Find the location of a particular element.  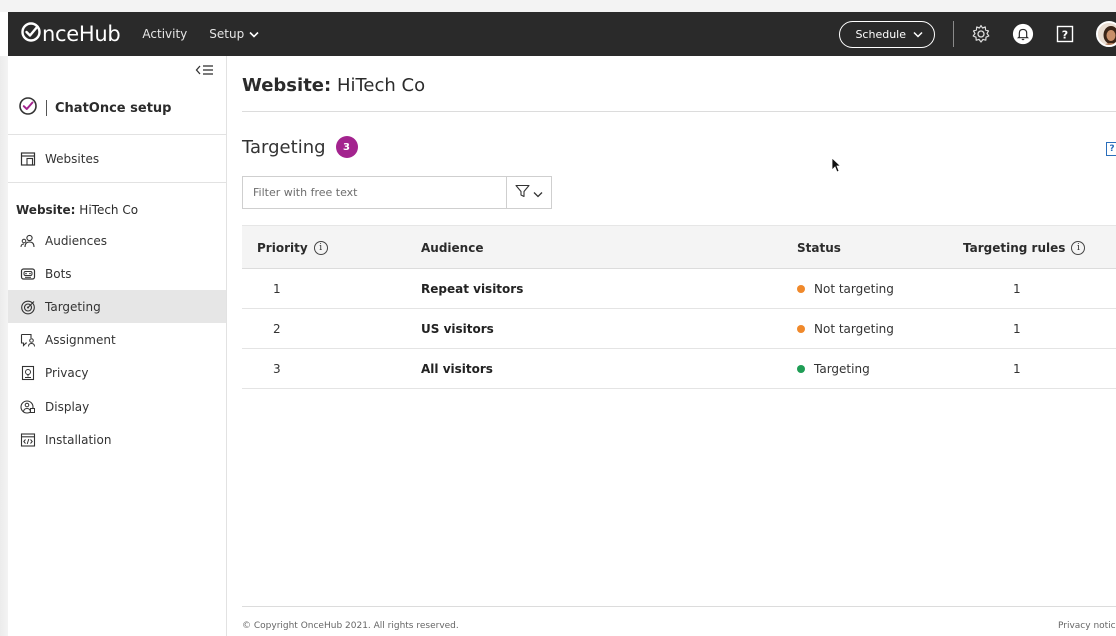

cell-priority: 1 is located at coordinates (277, 289).